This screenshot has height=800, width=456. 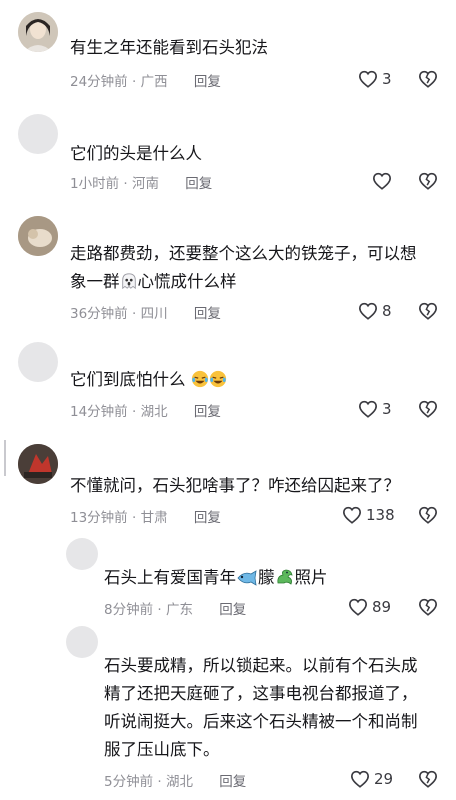 What do you see at coordinates (99, 82) in the screenshot?
I see `comment-time: 24分钟前` at bounding box center [99, 82].